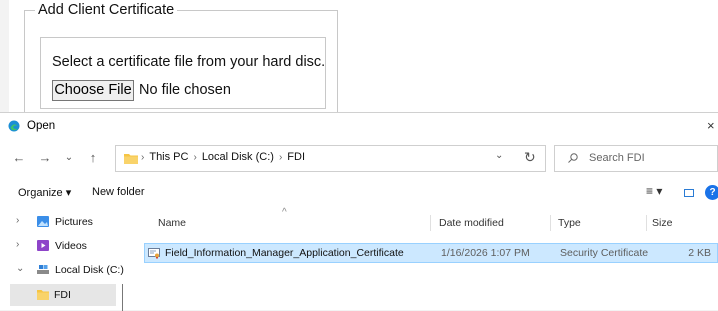 Image resolution: width=718 pixels, height=311 pixels. I want to click on up-arrow-icon: ↑, so click(93, 158).